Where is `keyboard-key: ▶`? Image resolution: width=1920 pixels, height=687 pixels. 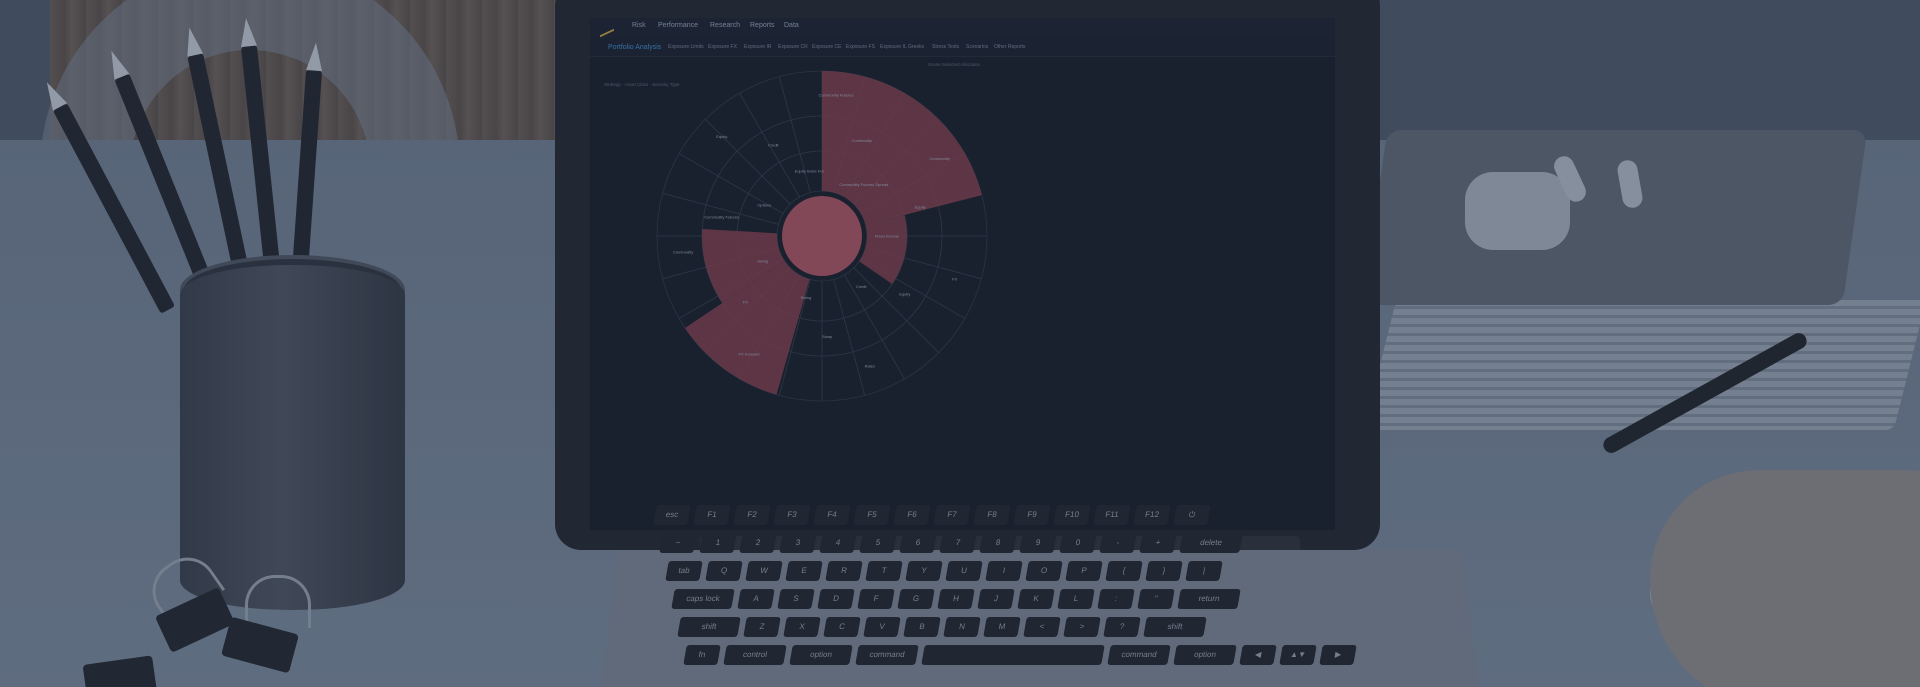 keyboard-key: ▶ is located at coordinates (1338, 655).